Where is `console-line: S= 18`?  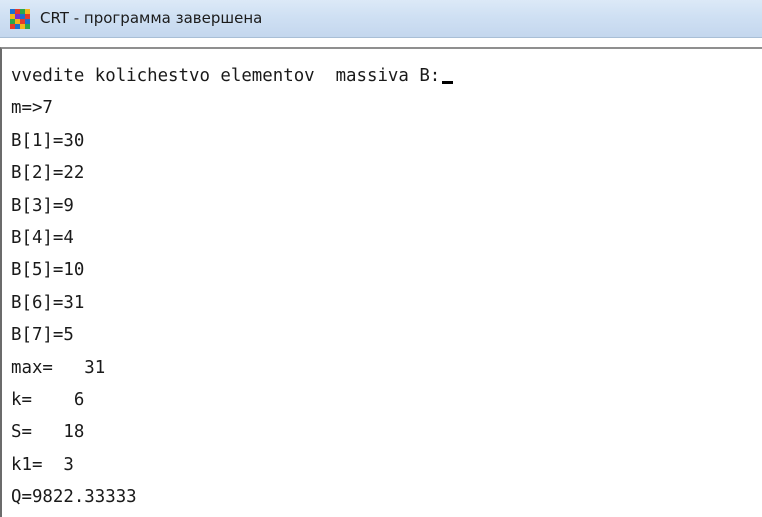
console-line: S= 18 is located at coordinates (48, 432).